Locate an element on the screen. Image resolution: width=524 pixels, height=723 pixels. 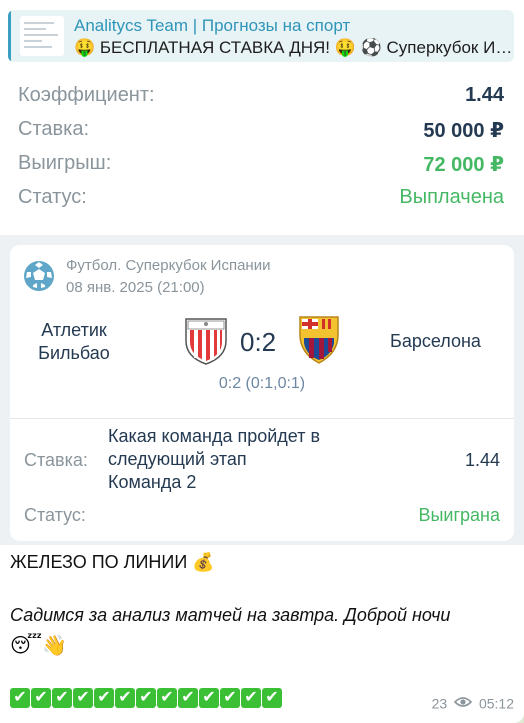
match-subscore: 0:2 (0:1,0:1) is located at coordinates (262, 383).